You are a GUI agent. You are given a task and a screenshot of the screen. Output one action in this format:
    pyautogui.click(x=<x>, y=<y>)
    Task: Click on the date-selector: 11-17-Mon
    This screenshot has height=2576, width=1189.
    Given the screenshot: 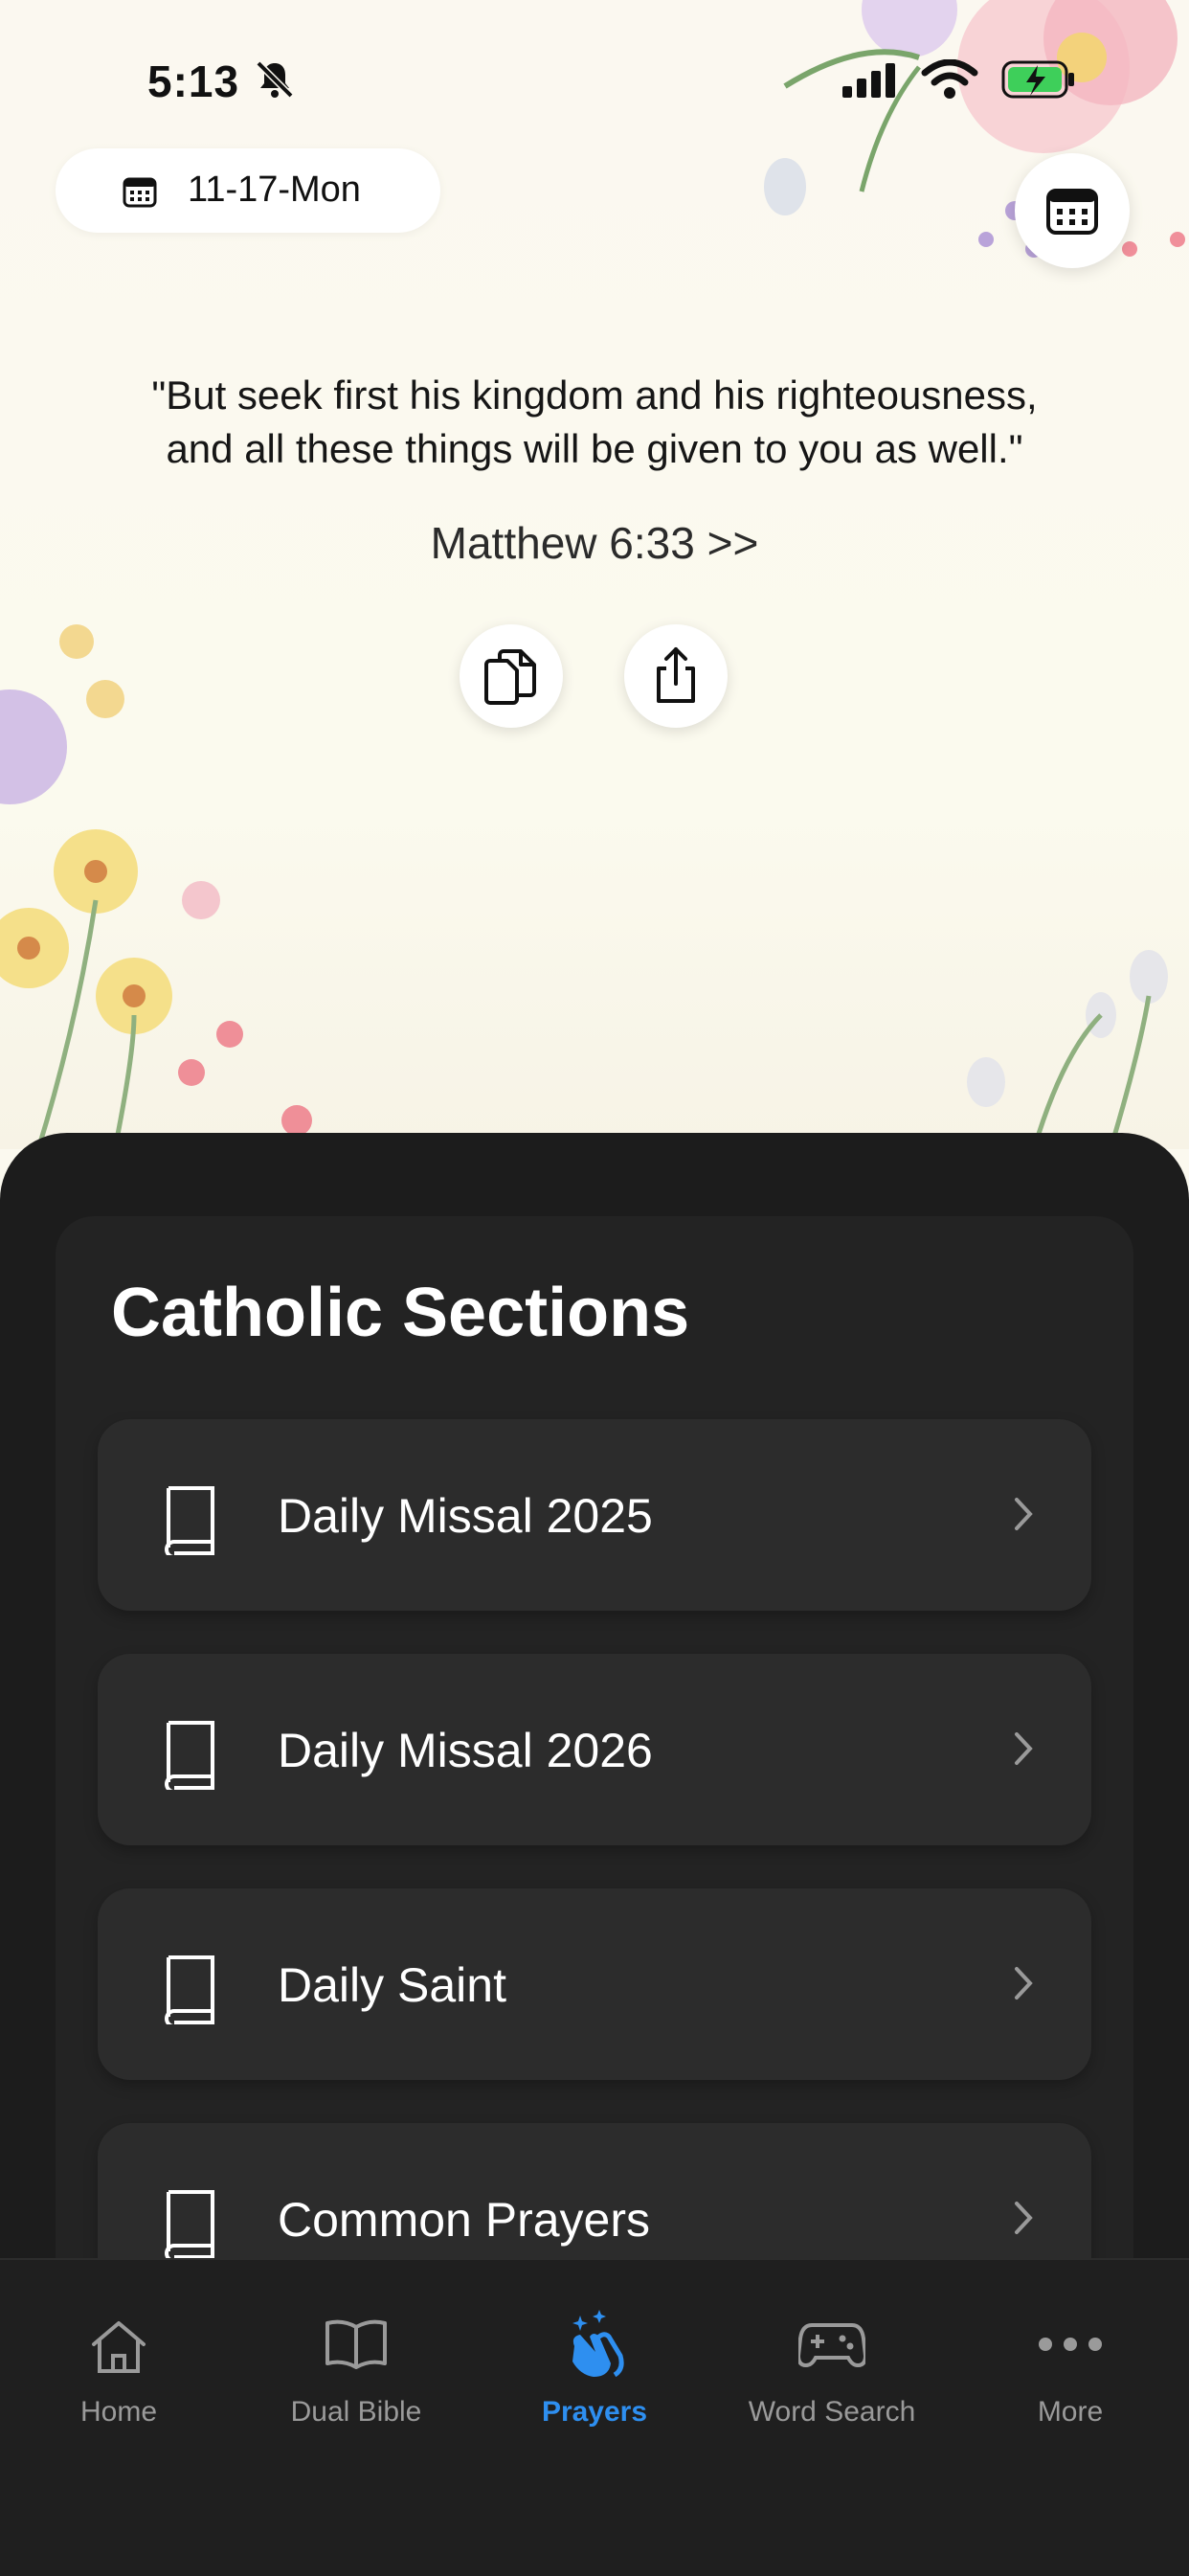 What is the action you would take?
    pyautogui.click(x=248, y=190)
    